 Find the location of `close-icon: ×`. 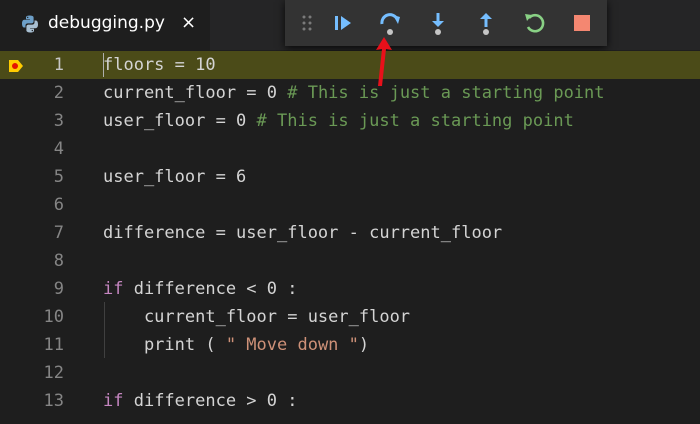

close-icon: × is located at coordinates (188, 22).